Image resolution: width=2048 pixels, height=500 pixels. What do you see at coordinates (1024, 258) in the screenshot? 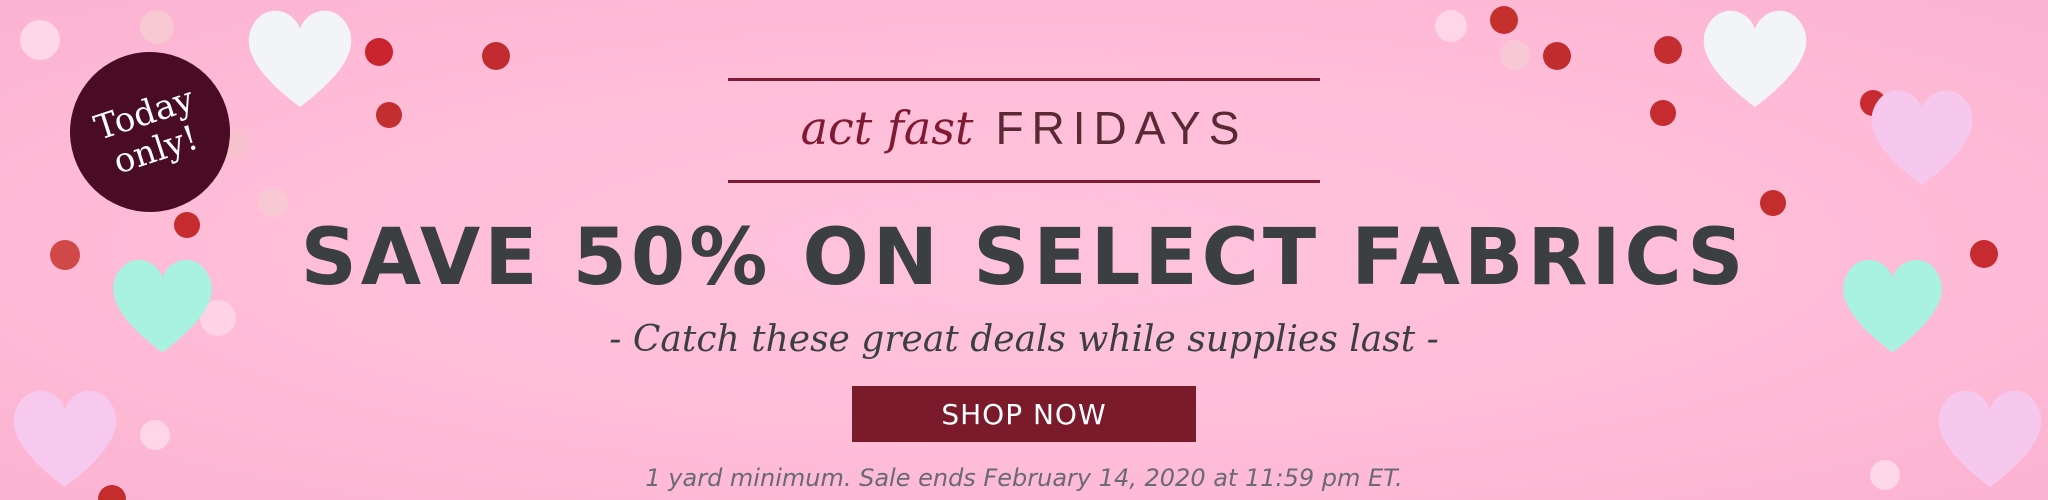
I see `headline: SAVE 50% ON SELECT FABRICS` at bounding box center [1024, 258].